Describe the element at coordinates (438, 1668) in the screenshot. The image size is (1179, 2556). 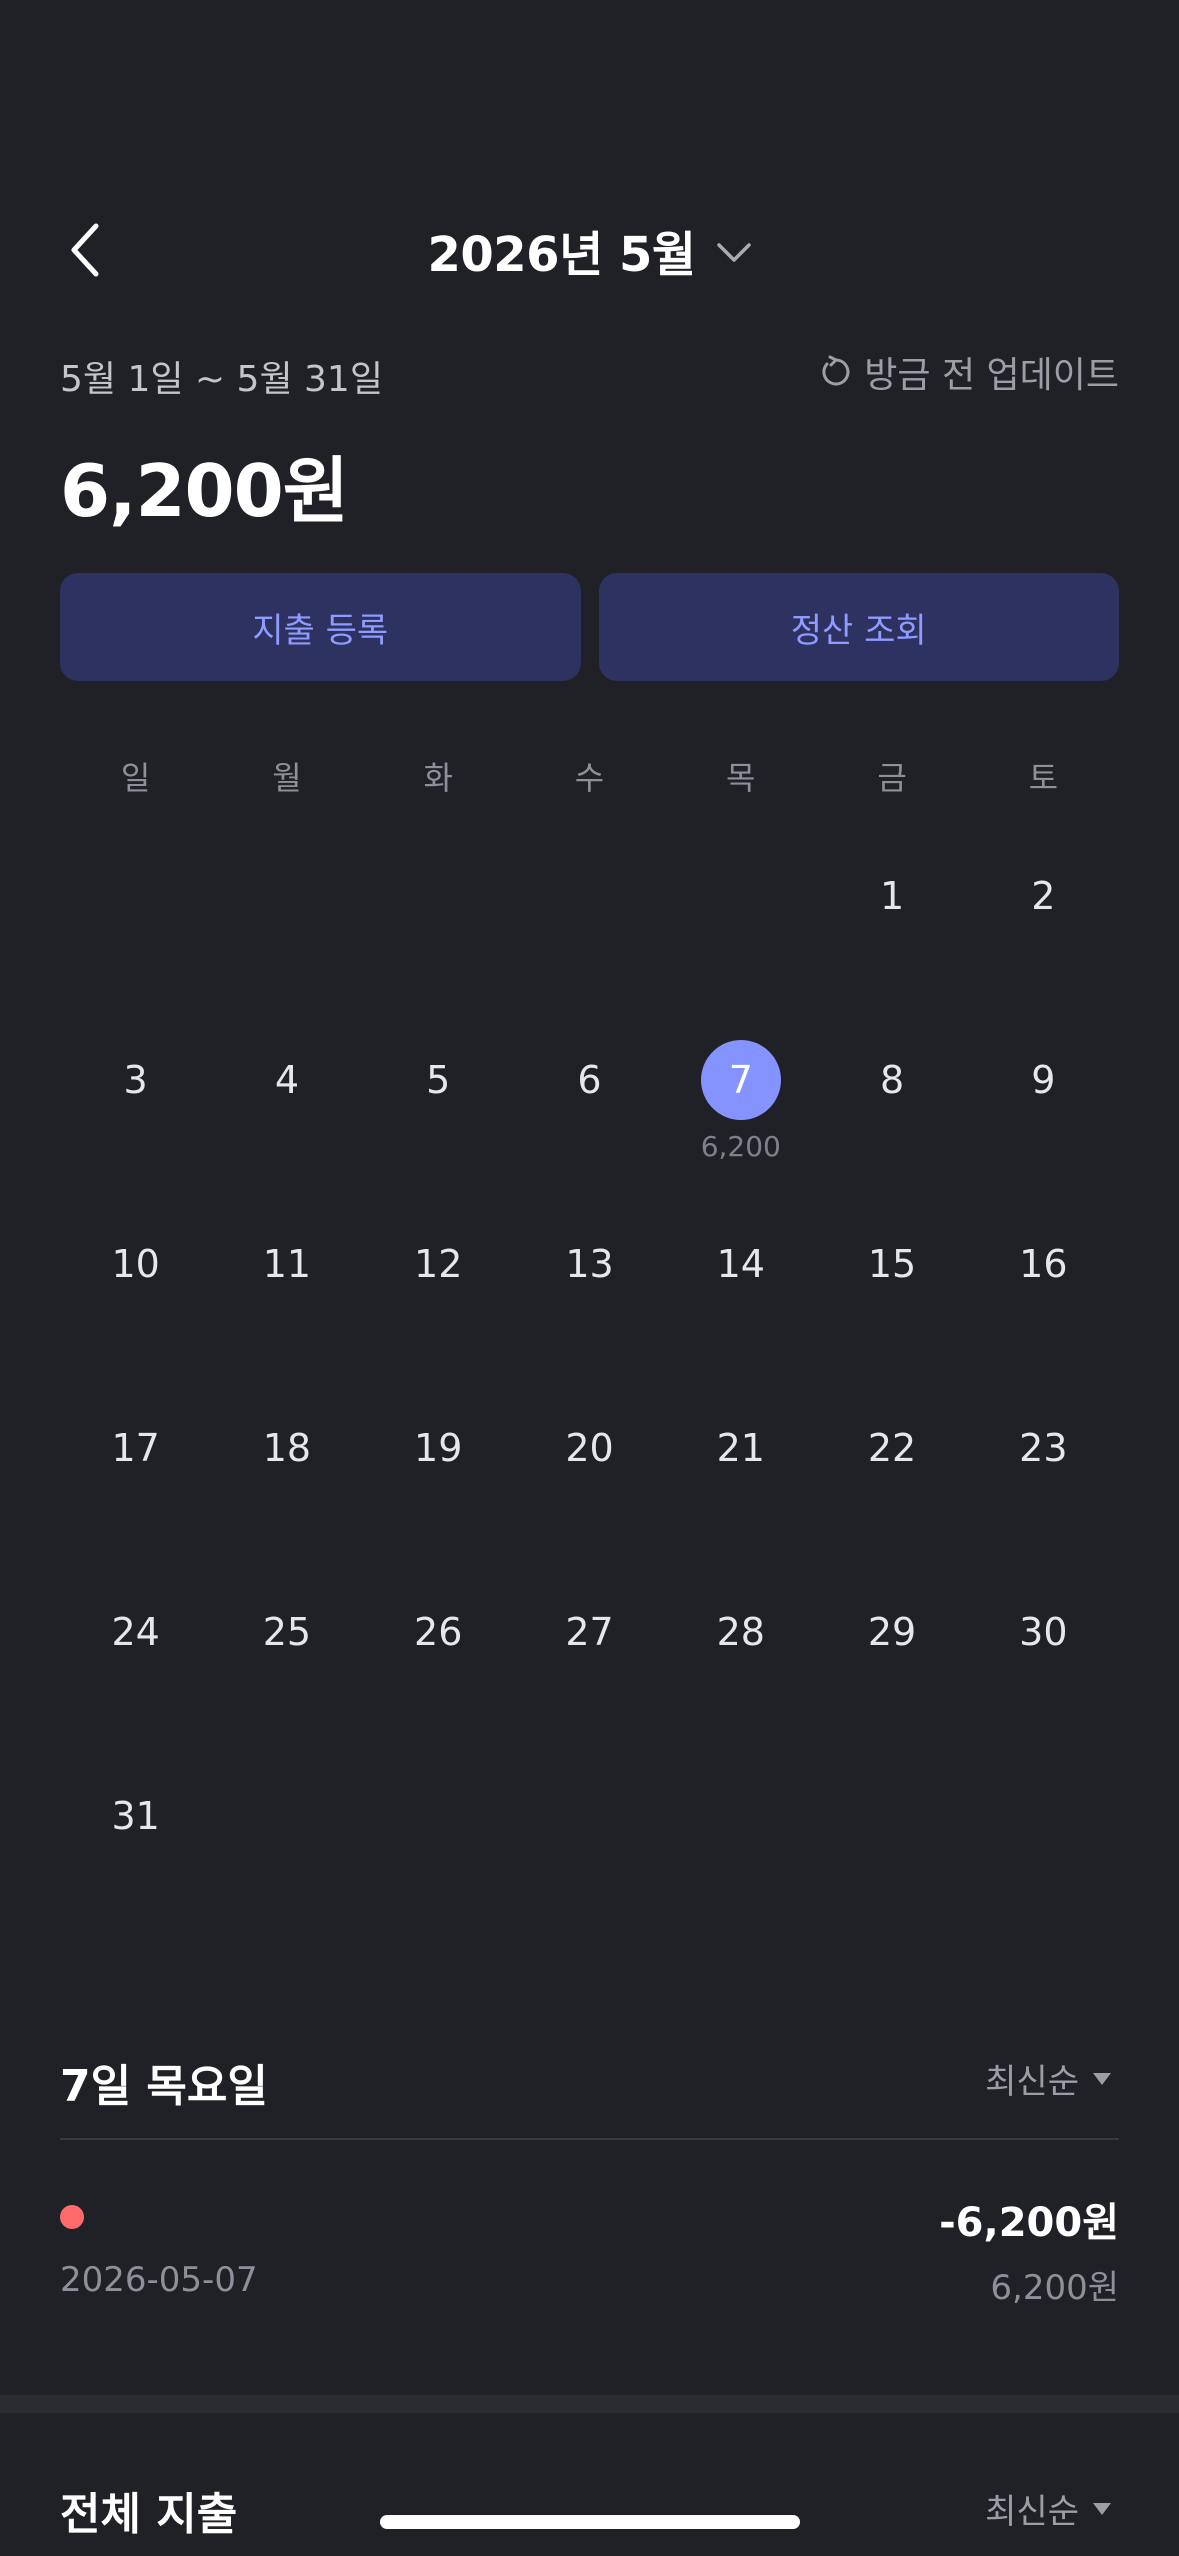
I see `calendar-day: 26` at that location.